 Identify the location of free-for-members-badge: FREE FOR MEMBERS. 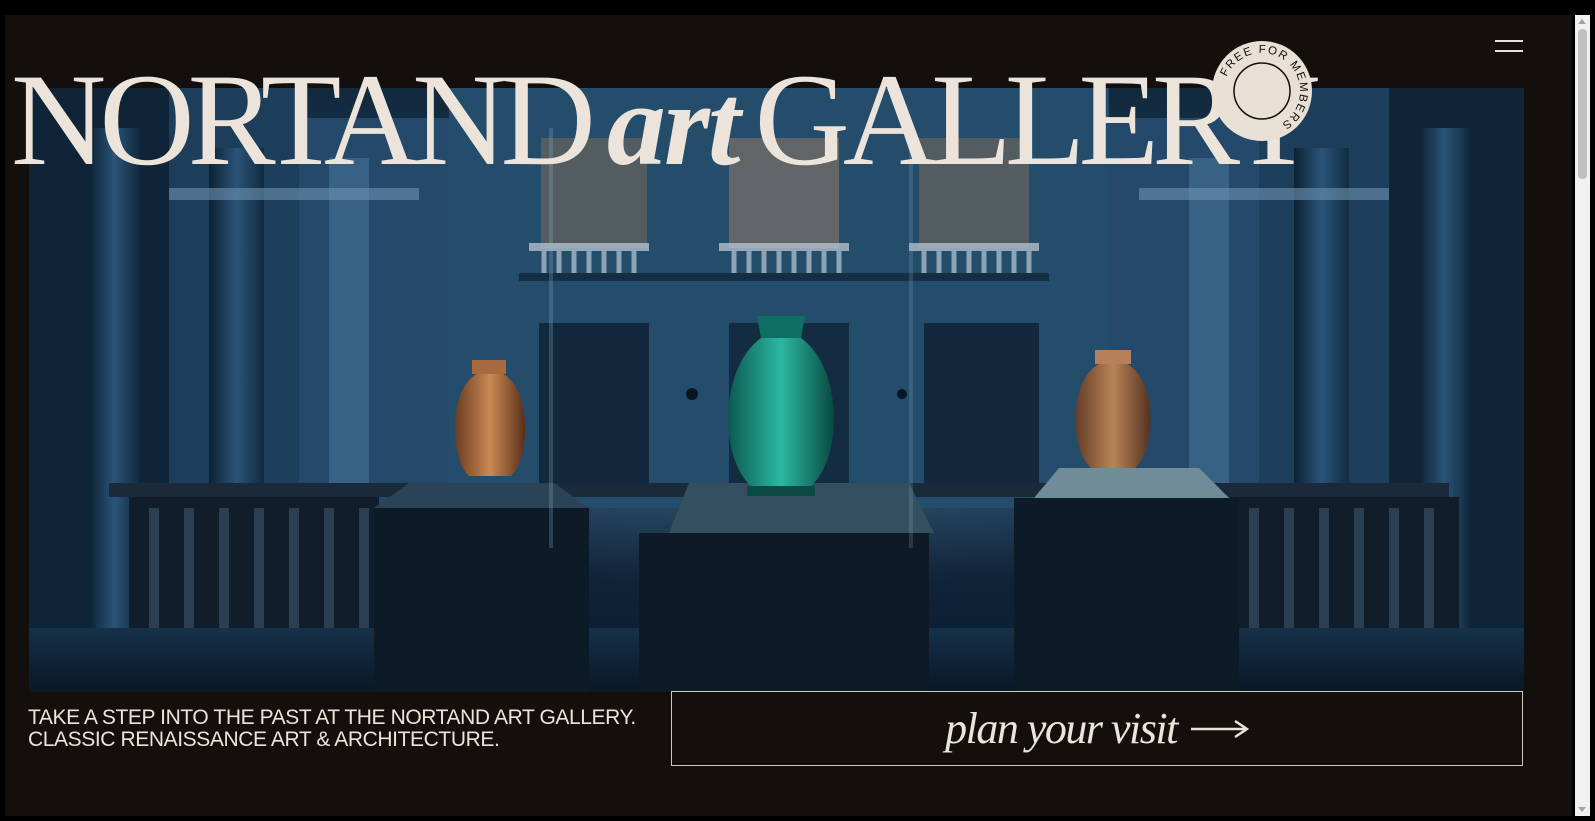
(1262, 91).